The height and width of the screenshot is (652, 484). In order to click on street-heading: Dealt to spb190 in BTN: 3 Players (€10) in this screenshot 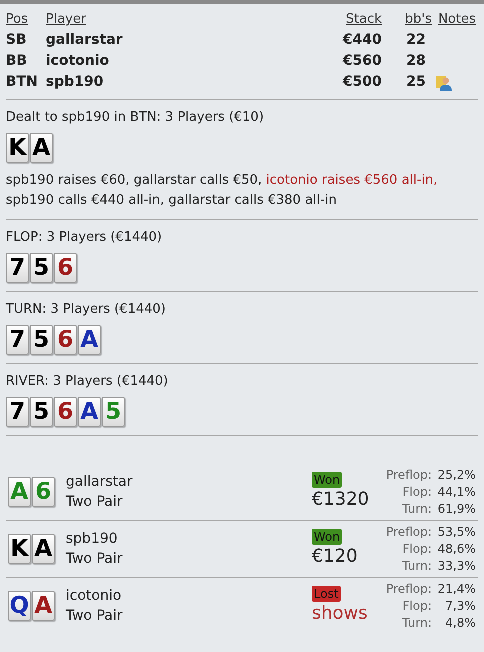, I will do `click(136, 118)`.